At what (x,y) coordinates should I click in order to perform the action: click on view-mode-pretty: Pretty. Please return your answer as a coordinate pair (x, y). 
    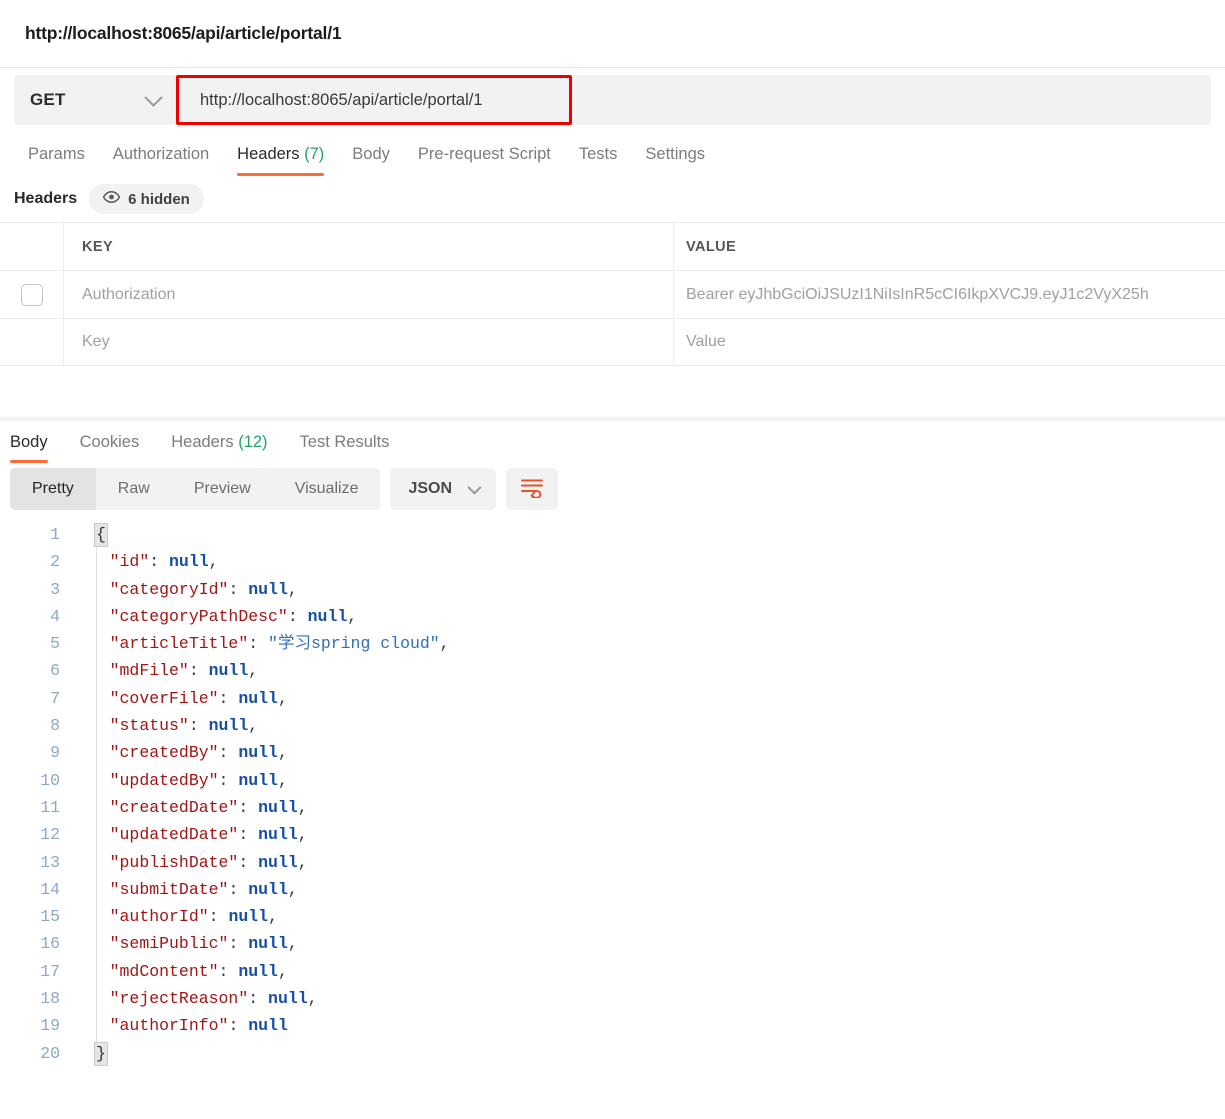
    Looking at the image, I should click on (53, 489).